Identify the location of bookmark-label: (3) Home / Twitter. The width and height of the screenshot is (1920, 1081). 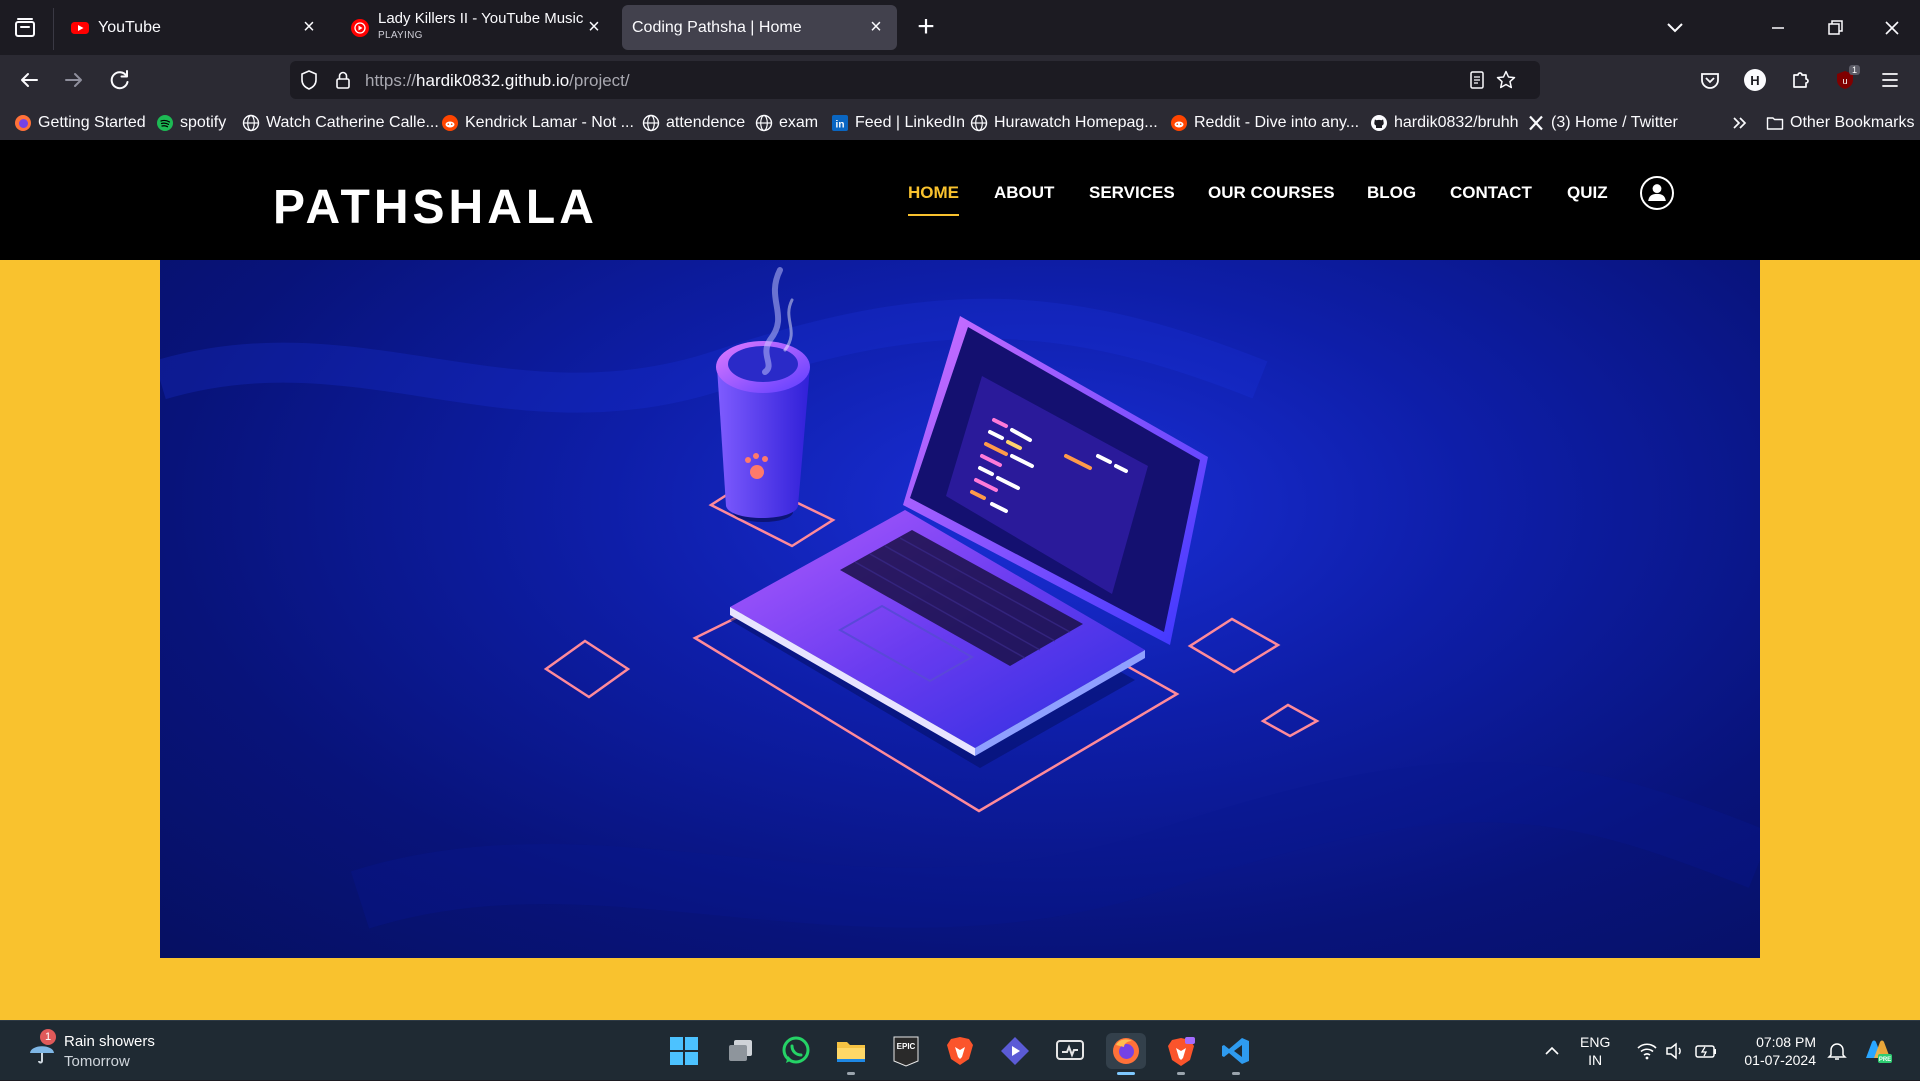
(1614, 122).